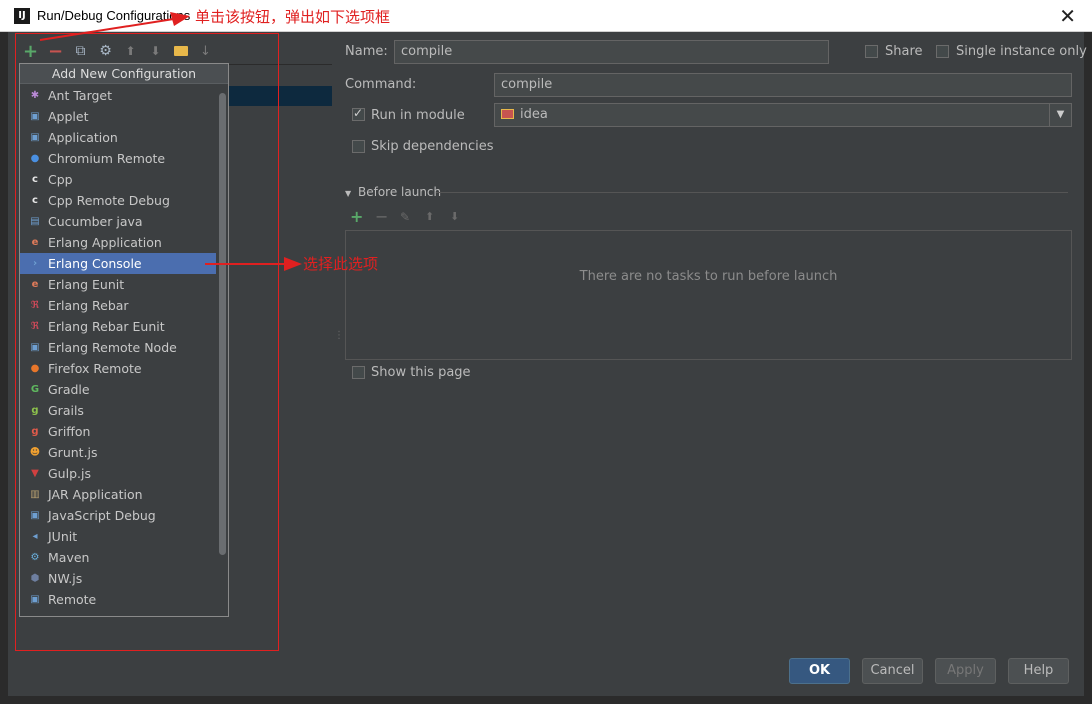 This screenshot has height=704, width=1092. Describe the element at coordinates (118, 473) in the screenshot. I see `popup-item: ▼ Gulp.js` at that location.